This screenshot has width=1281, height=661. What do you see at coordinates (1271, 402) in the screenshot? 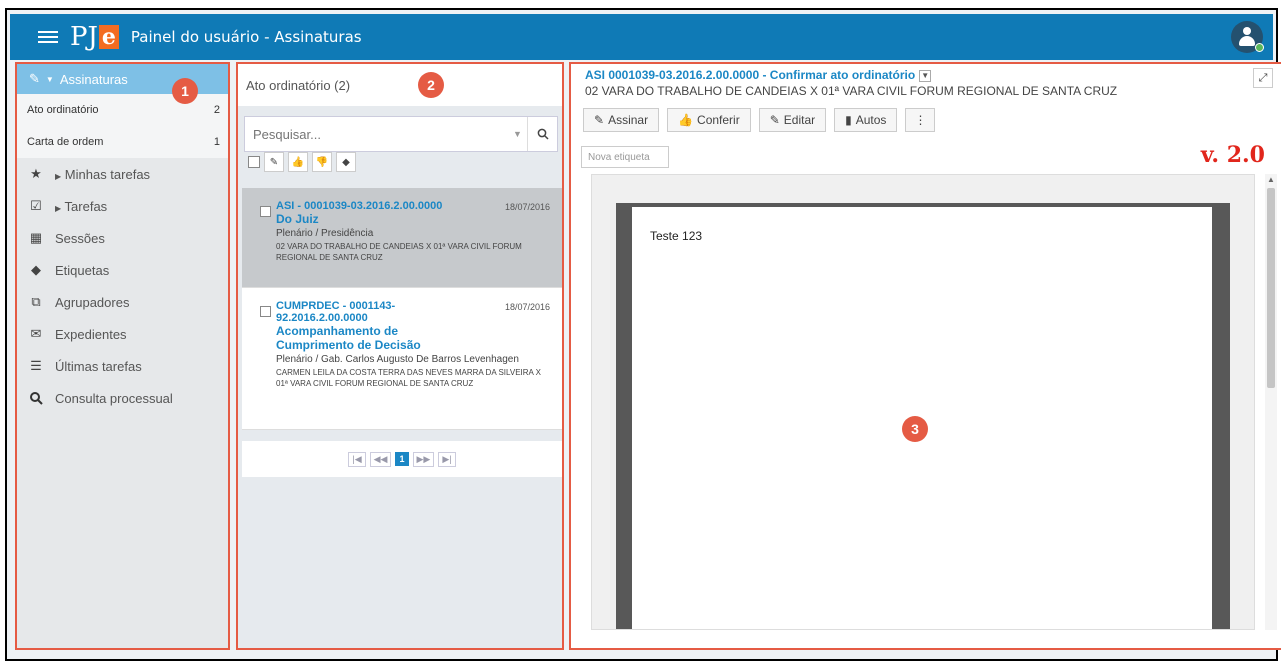
I see `viewer-scrollbar: ▲` at bounding box center [1271, 402].